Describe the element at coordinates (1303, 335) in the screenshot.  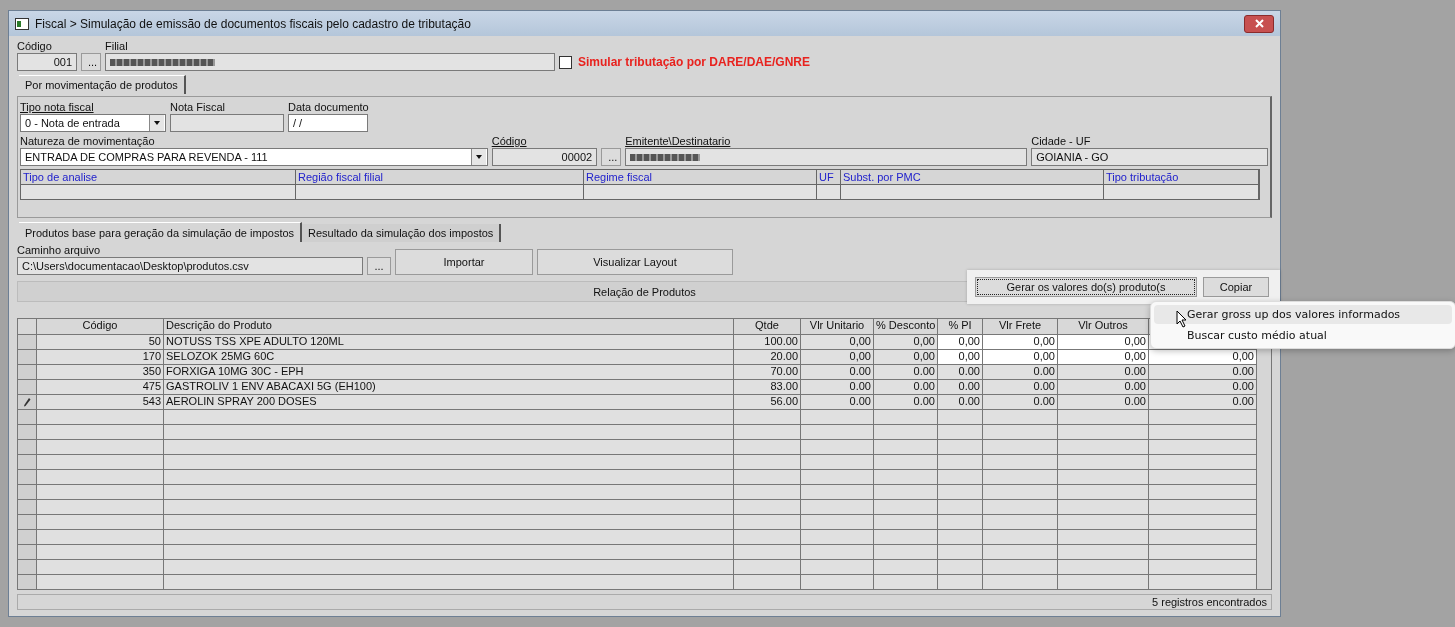
I see `menu-item: Buscar custo médio atual` at that location.